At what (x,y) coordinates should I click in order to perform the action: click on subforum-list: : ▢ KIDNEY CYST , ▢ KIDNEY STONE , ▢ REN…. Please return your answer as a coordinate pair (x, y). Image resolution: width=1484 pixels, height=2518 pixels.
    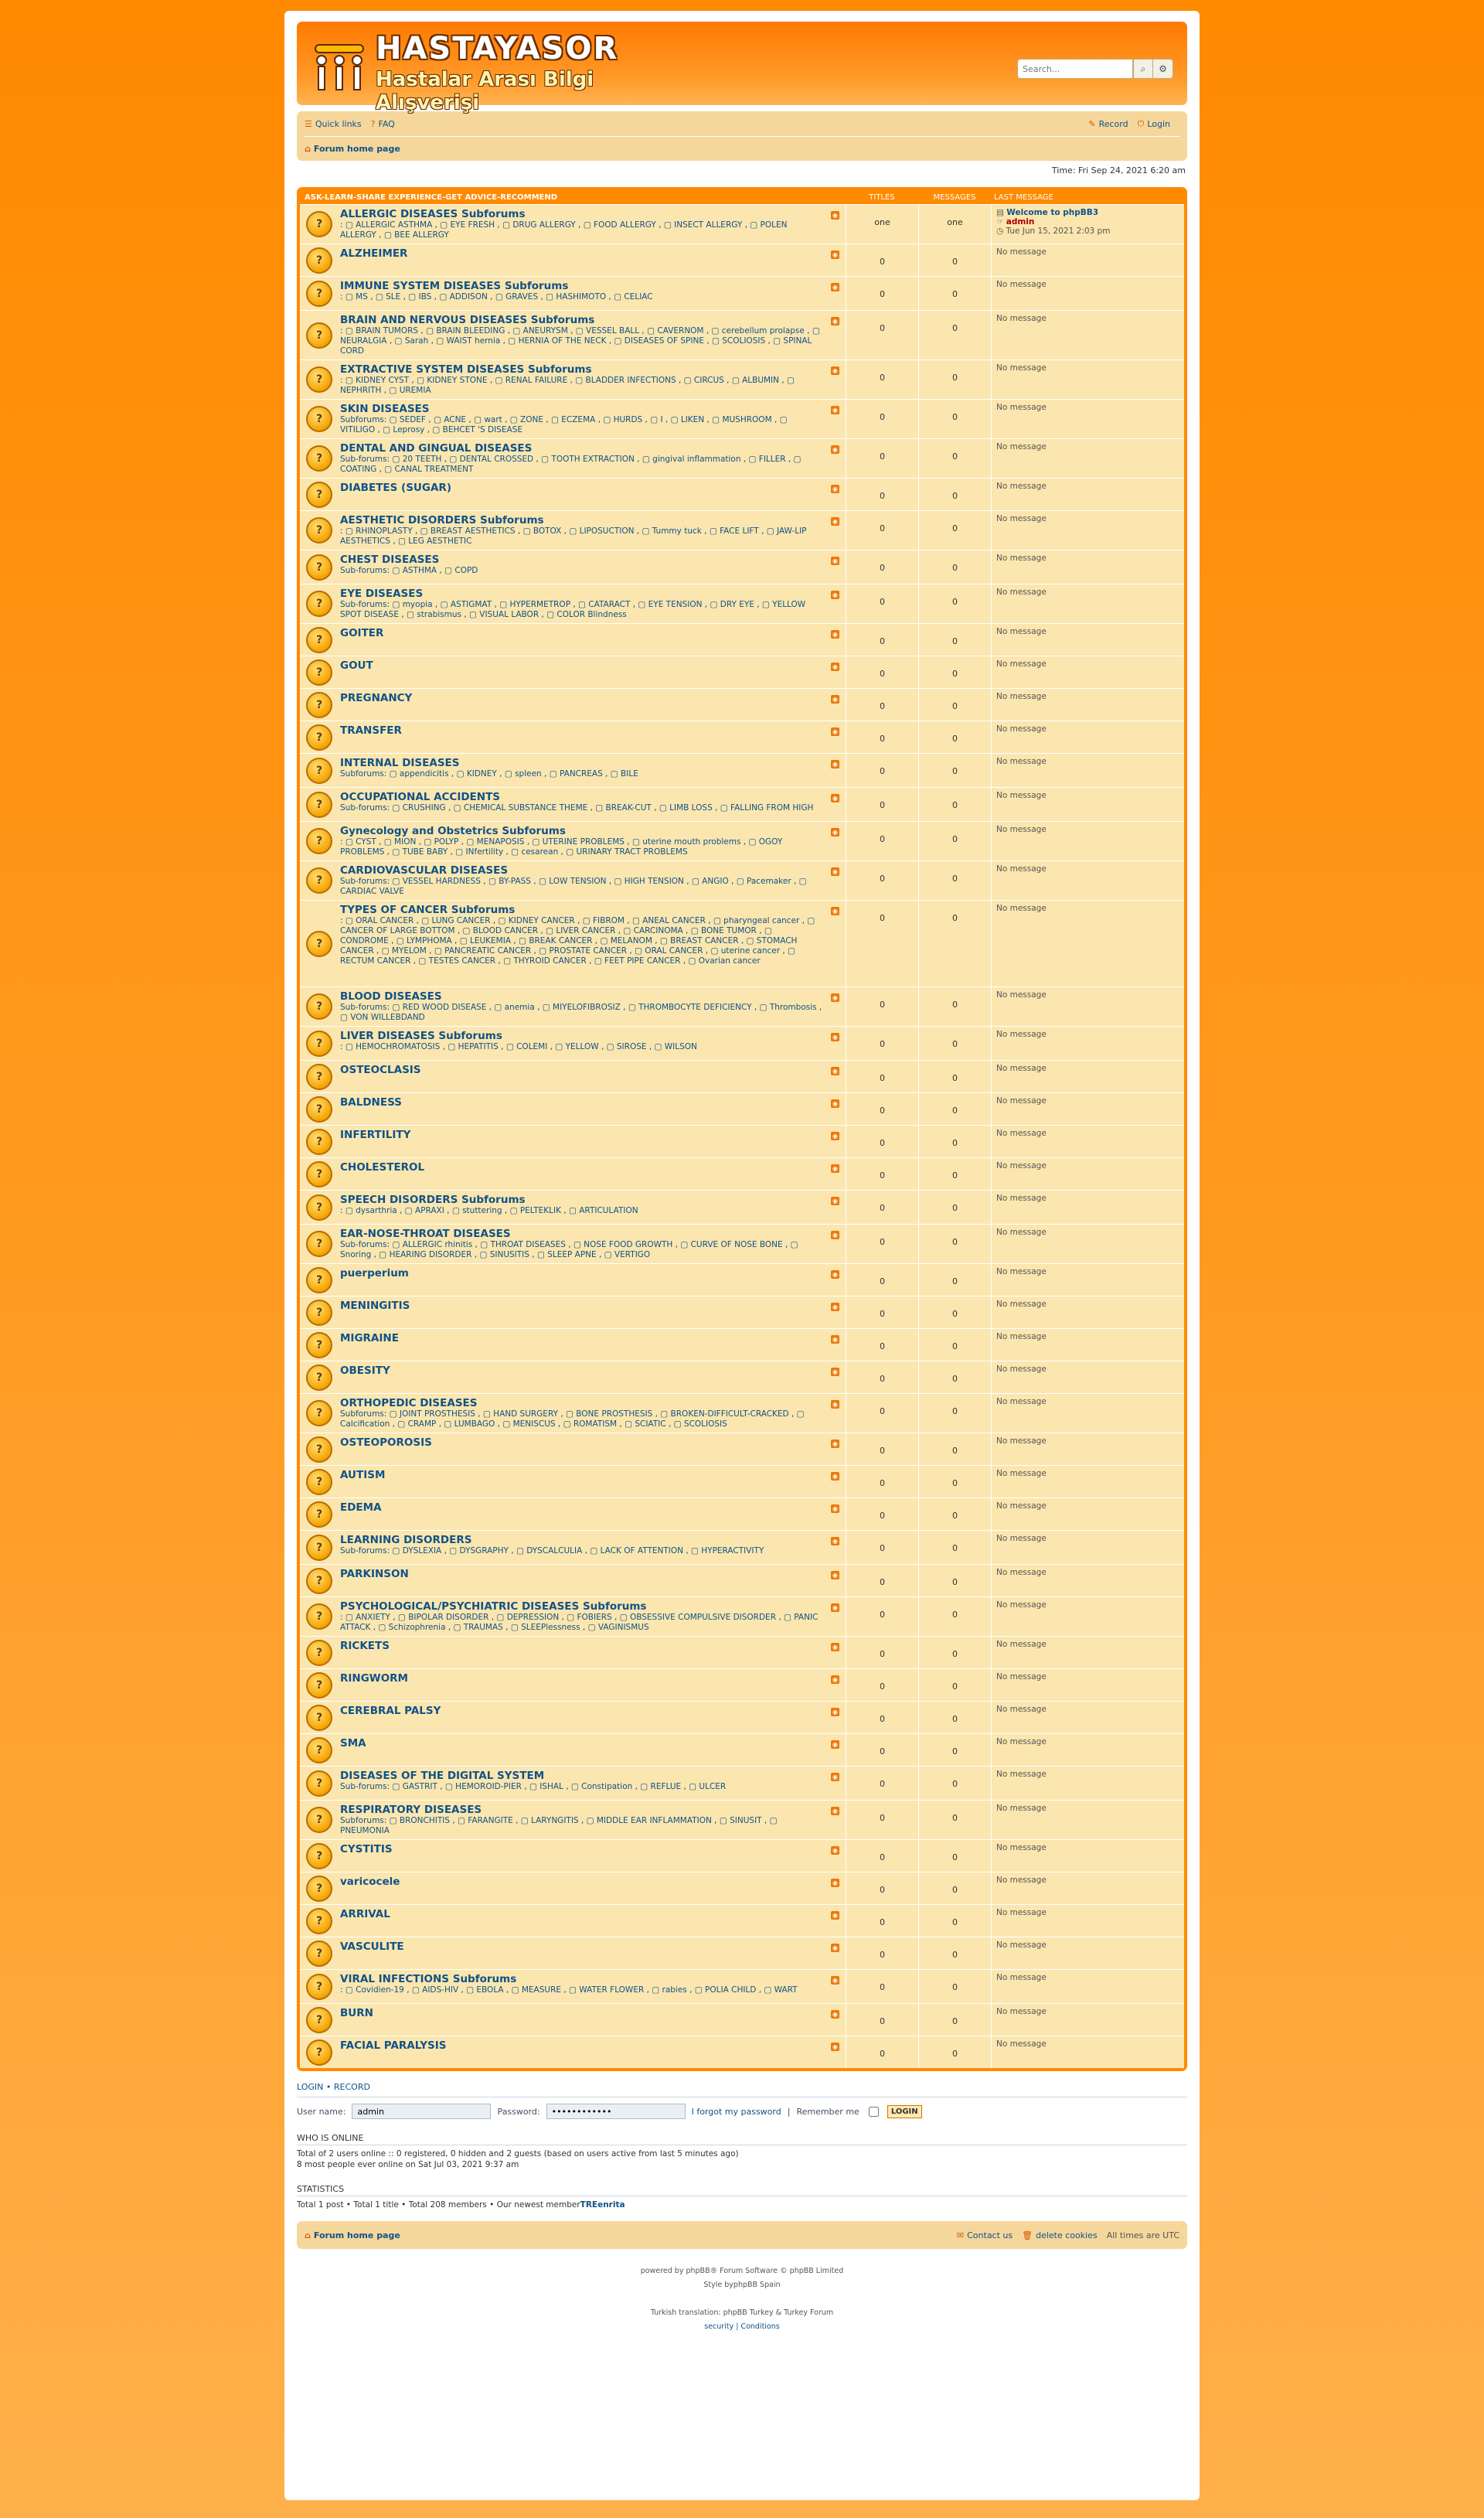
    Looking at the image, I should click on (581, 386).